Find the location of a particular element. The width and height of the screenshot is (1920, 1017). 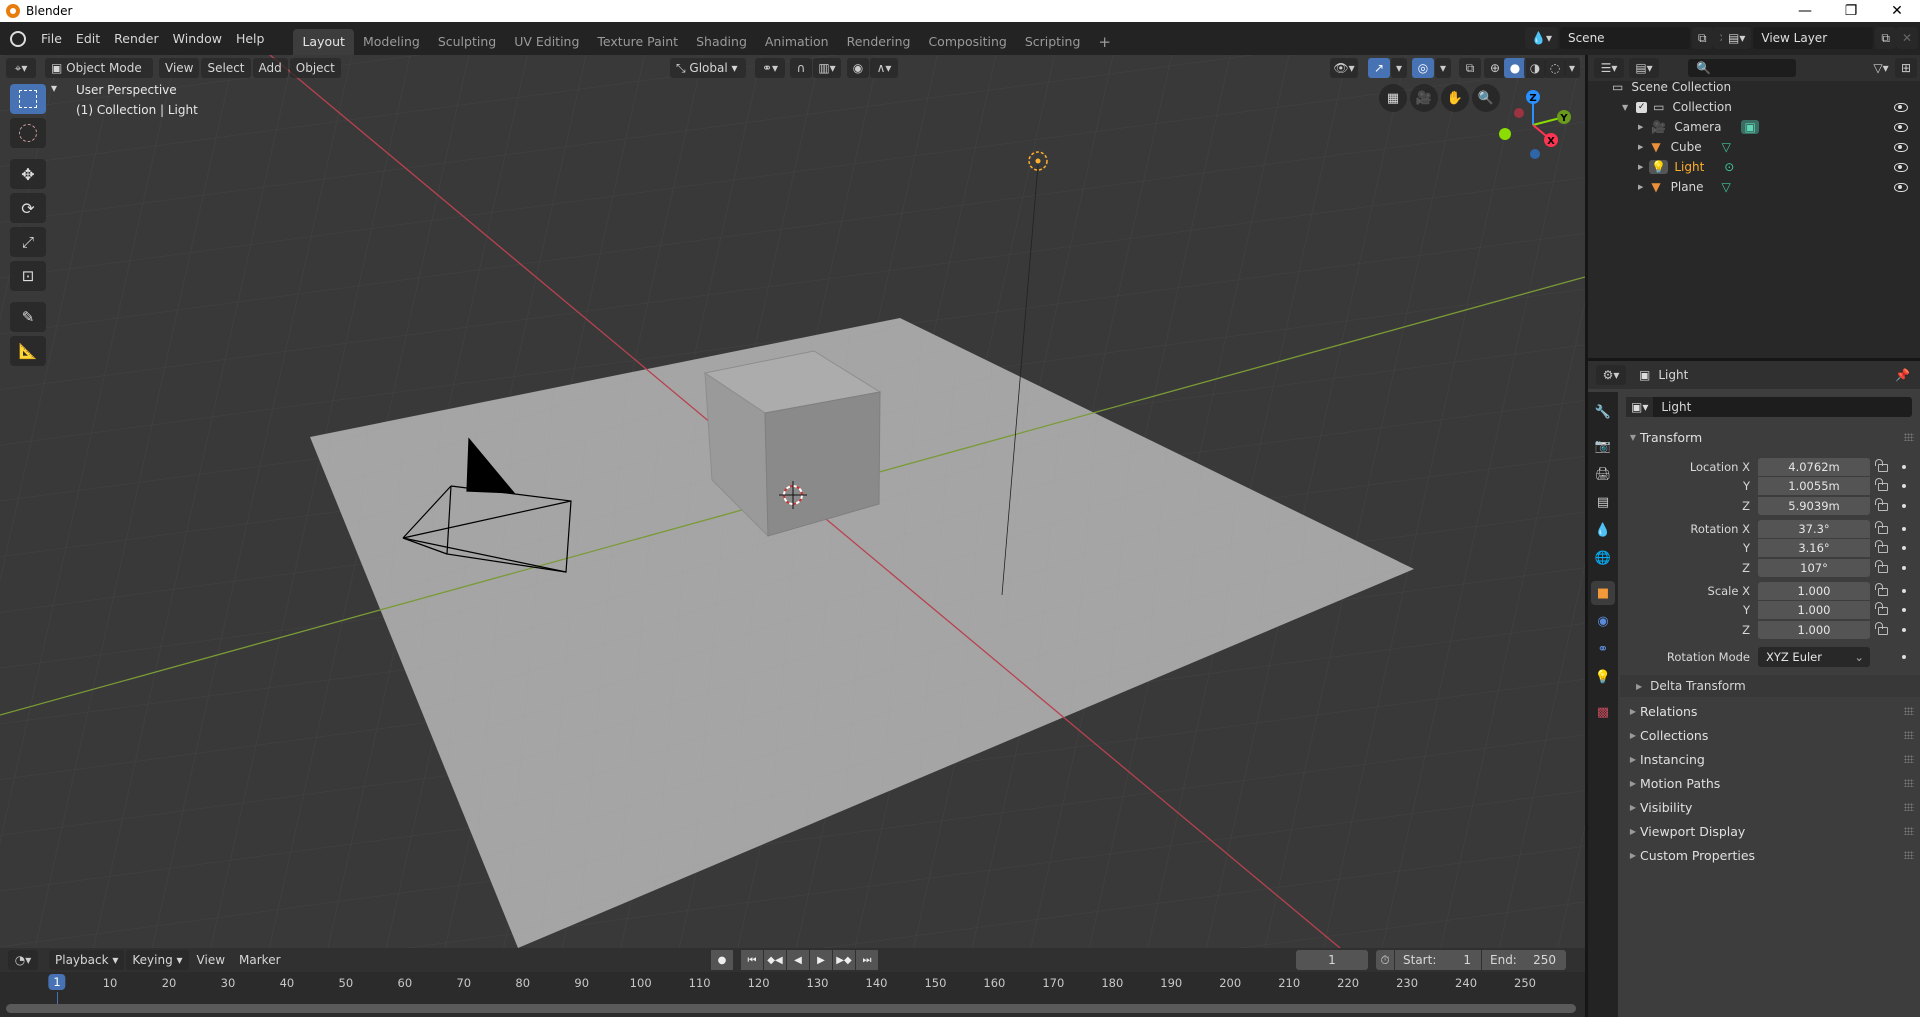

annotate-tool: ✎ is located at coordinates (28, 317).